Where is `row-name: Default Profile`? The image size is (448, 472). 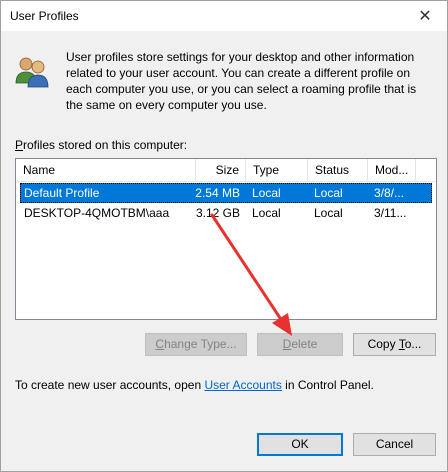
row-name: Default Profile is located at coordinates (62, 193).